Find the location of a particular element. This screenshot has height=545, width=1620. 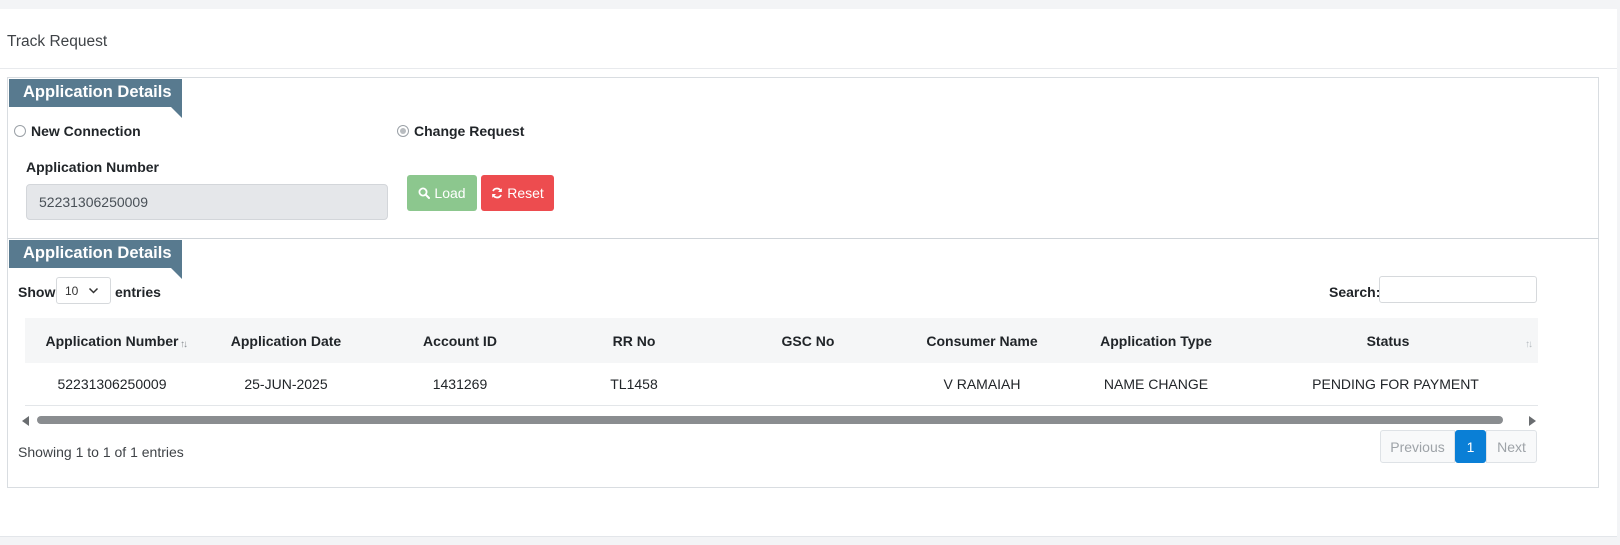

scrollbar-thumb is located at coordinates (770, 420).